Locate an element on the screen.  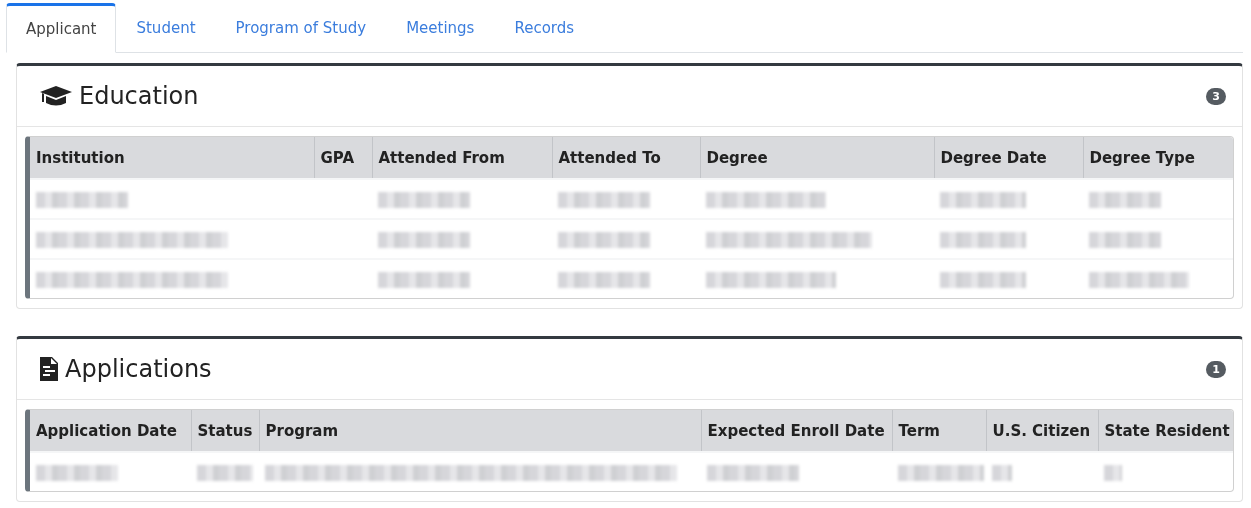
tab: Applicant is located at coordinates (61, 28).